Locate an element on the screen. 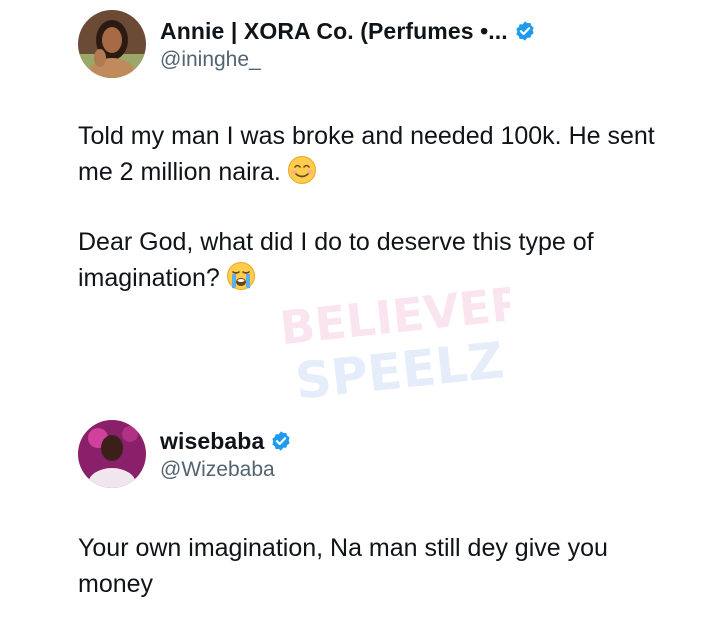 This screenshot has width=720, height=627. watermark-line-2: SPEELZ is located at coordinates (400, 371).